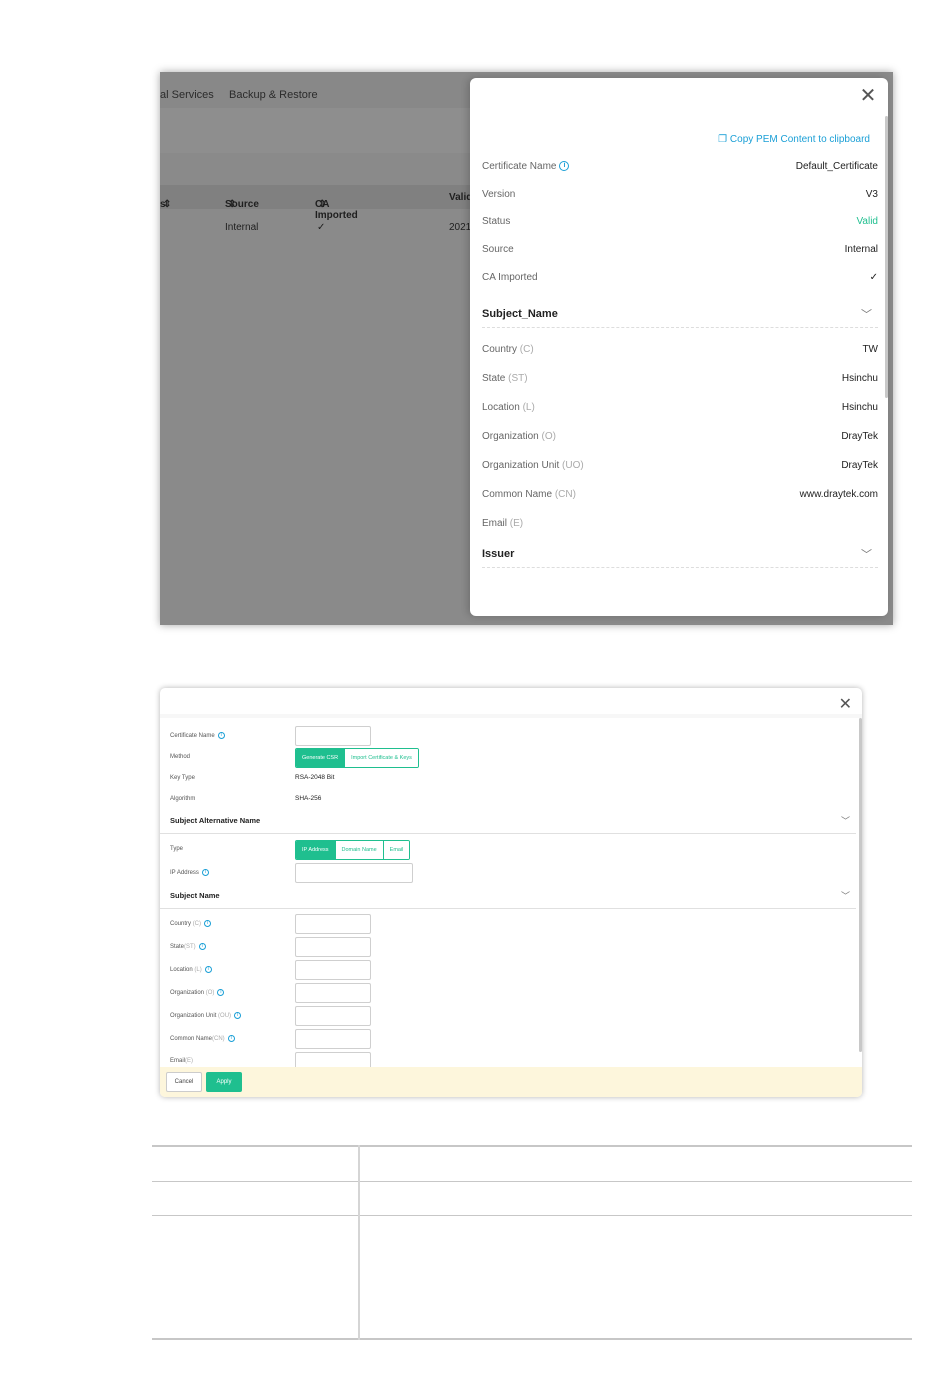  What do you see at coordinates (498, 554) in the screenshot?
I see `section-title: Issuer` at bounding box center [498, 554].